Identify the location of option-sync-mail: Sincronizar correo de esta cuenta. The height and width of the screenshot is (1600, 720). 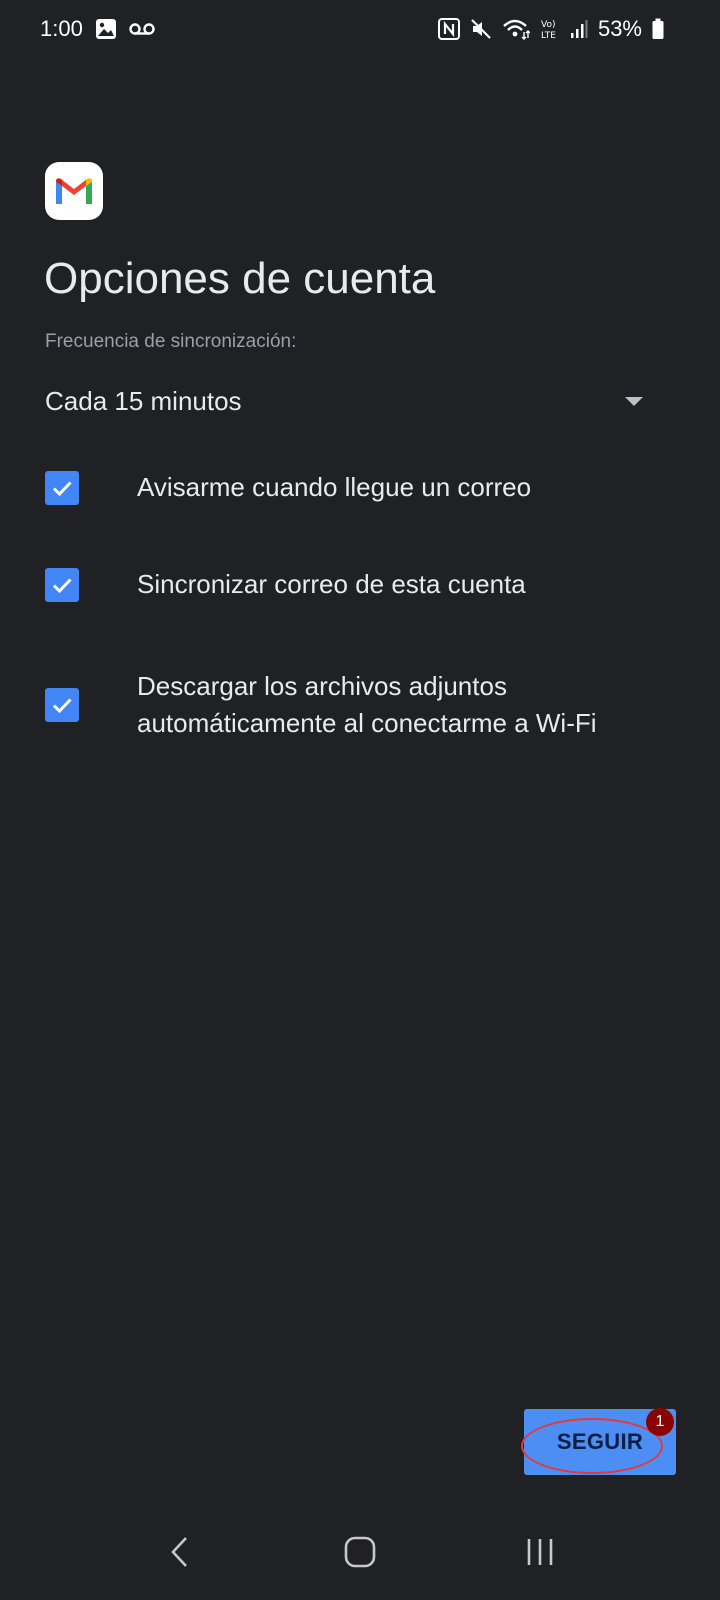
(360, 584).